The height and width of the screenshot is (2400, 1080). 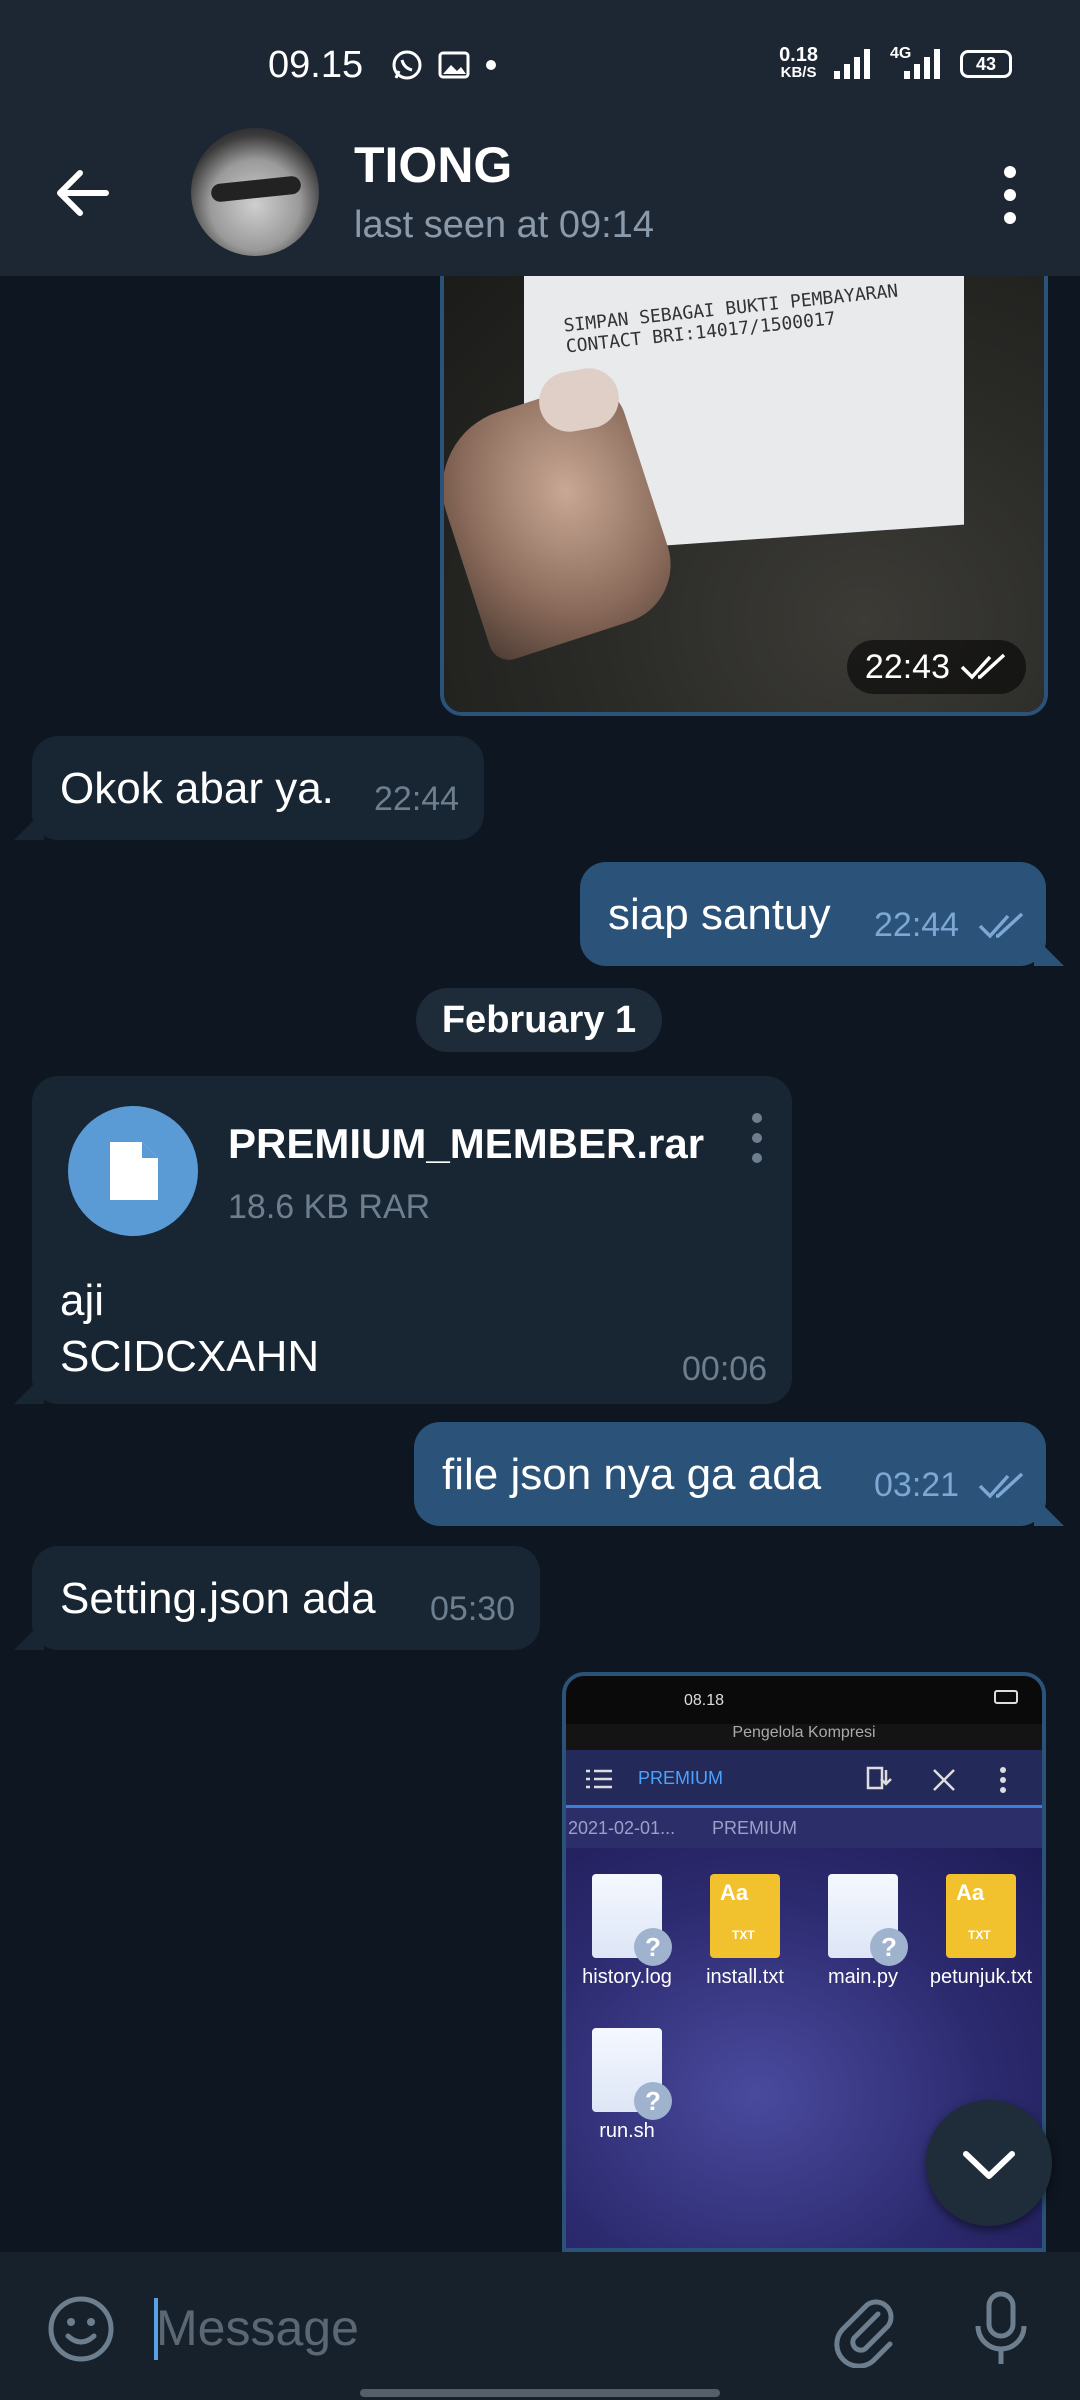 What do you see at coordinates (466, 1144) in the screenshot?
I see `file-name: PREMIUM_MEMBER.rar` at bounding box center [466, 1144].